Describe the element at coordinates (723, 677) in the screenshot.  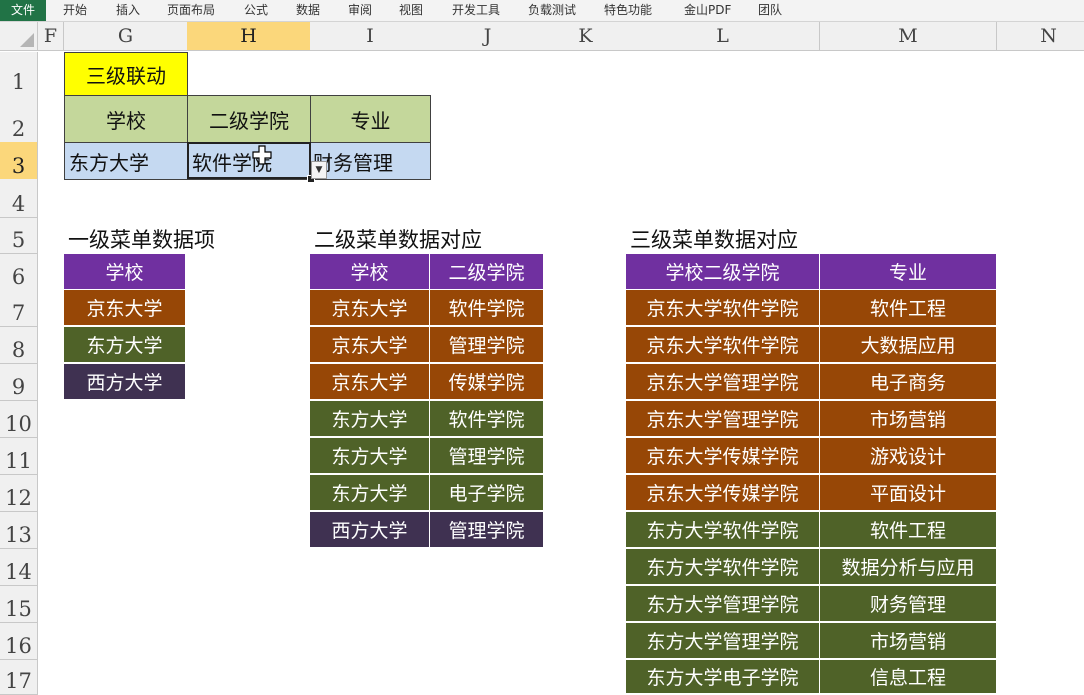
I see `level3-key-cell: 东方大学电子学院` at that location.